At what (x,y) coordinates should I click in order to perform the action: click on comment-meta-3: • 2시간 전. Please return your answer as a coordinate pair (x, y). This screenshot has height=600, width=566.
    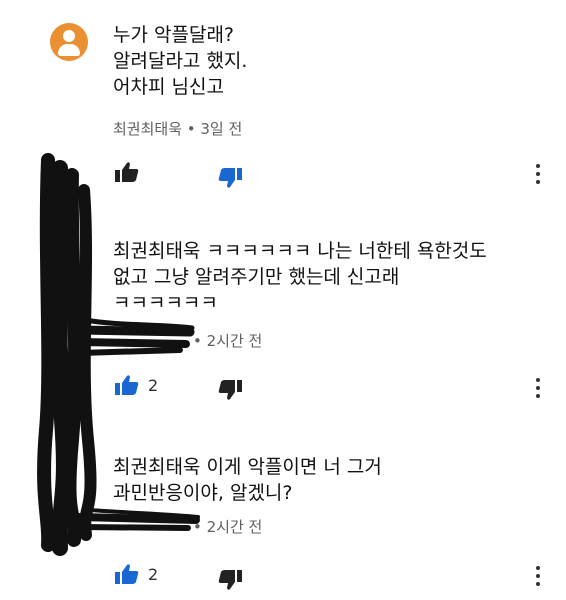
    Looking at the image, I should click on (228, 527).